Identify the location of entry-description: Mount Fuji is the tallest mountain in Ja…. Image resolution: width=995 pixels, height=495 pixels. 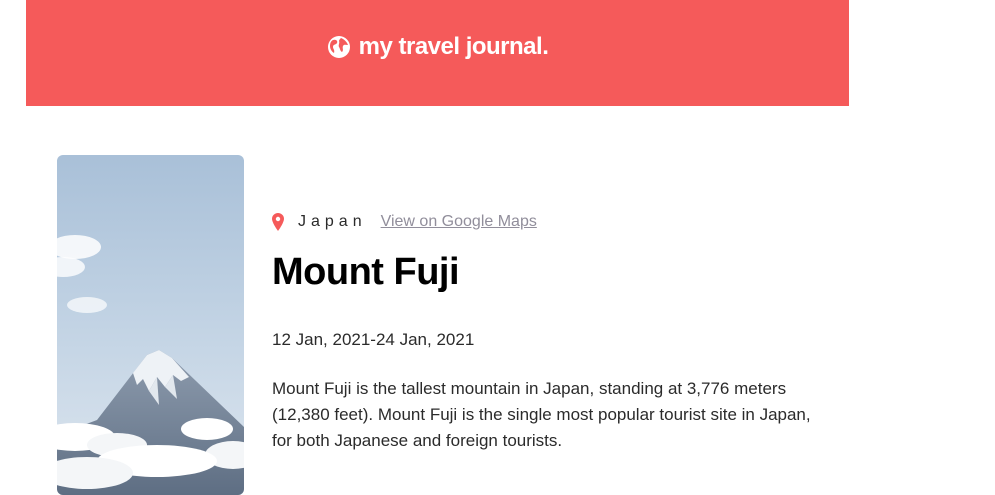
(541, 414).